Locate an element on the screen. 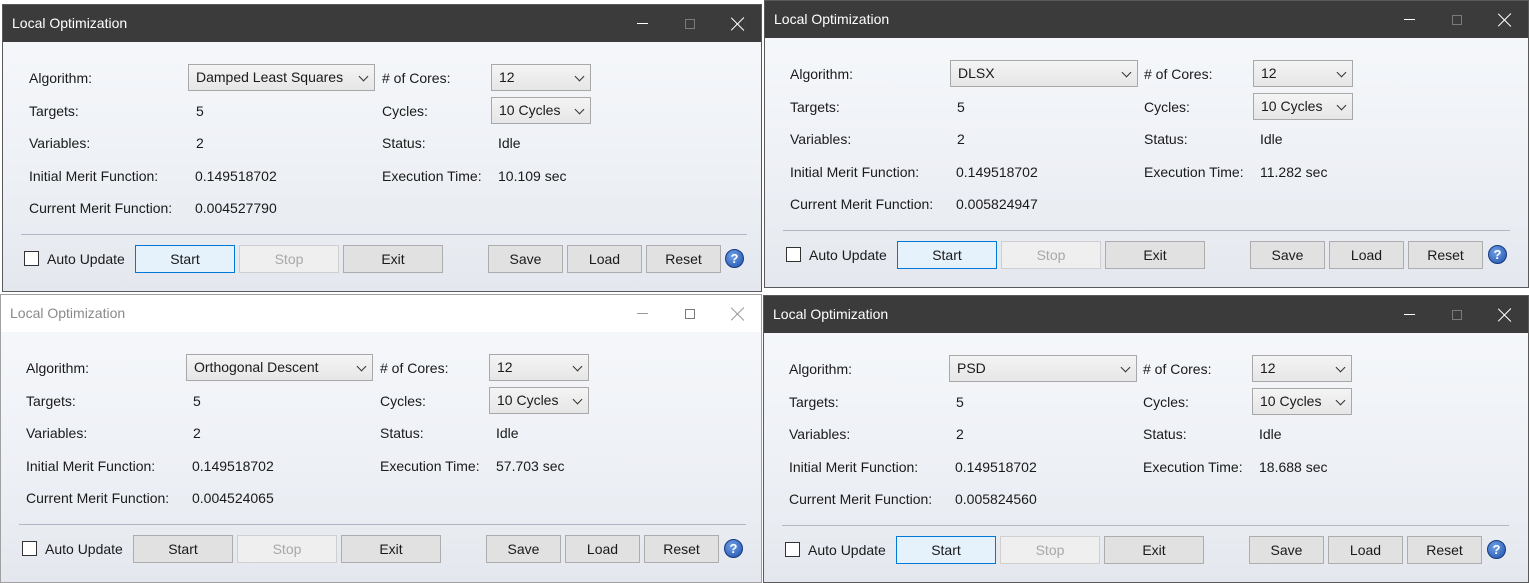  close-icon is located at coordinates (1505, 315).